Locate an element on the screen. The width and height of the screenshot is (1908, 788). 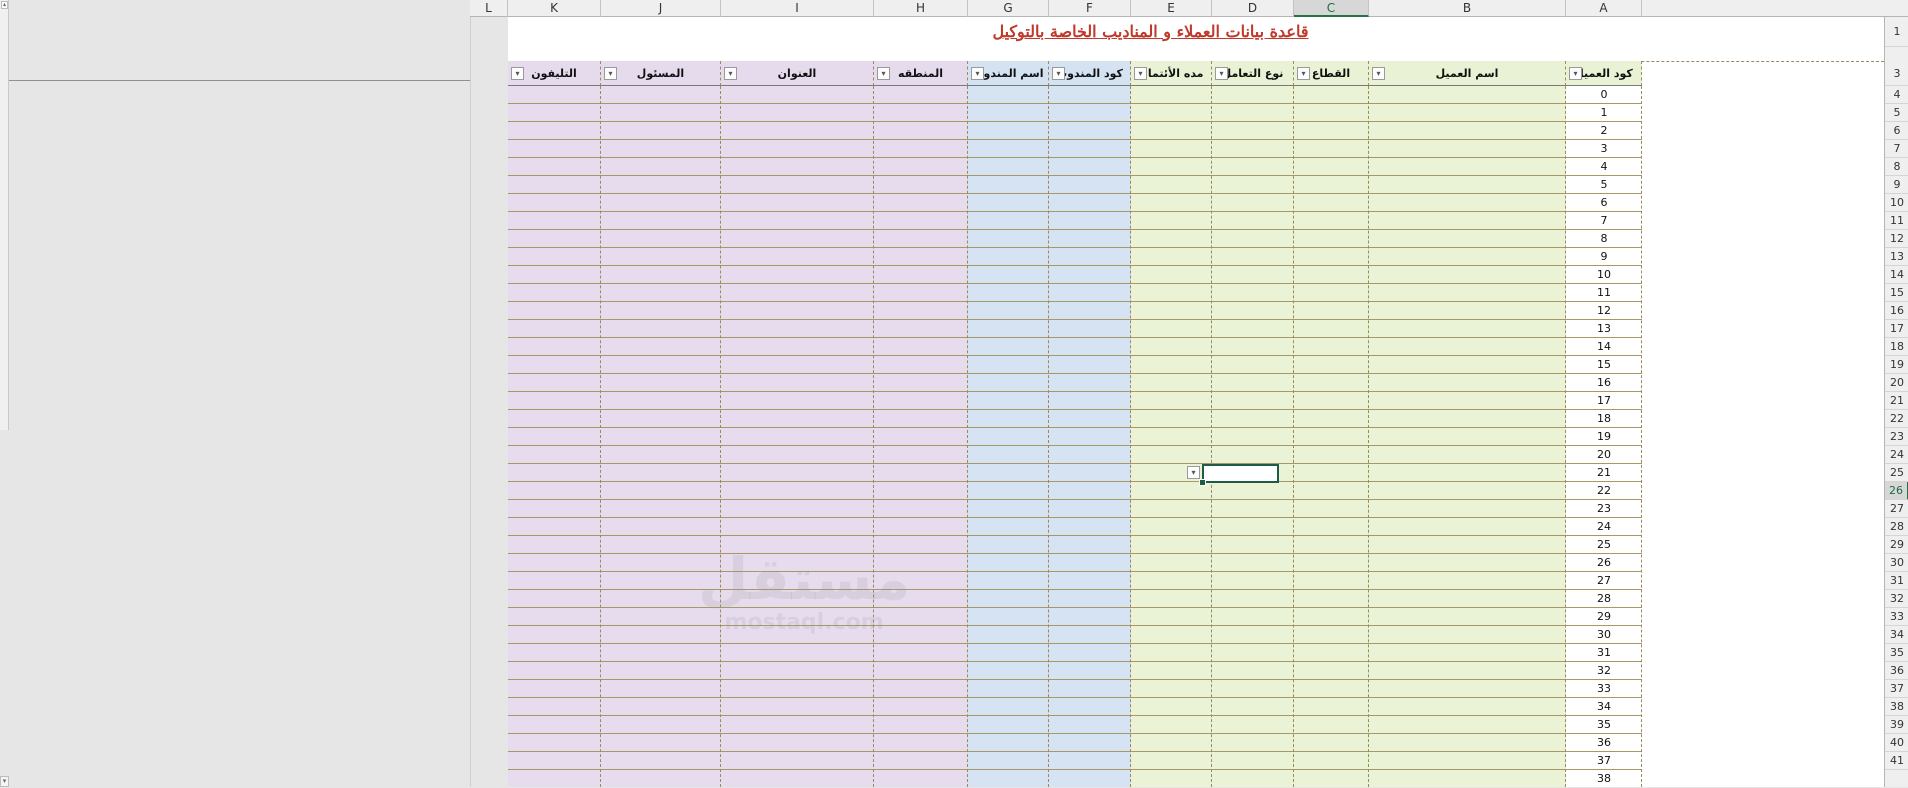
row-header-32: 32 is located at coordinates (1896, 599).